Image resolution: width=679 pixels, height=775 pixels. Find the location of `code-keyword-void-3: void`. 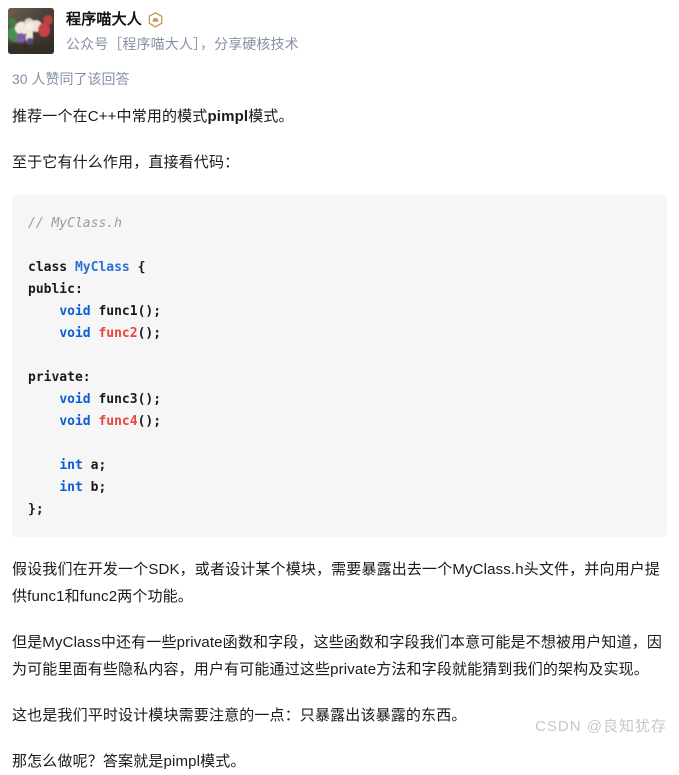

code-keyword-void-3: void is located at coordinates (75, 399).